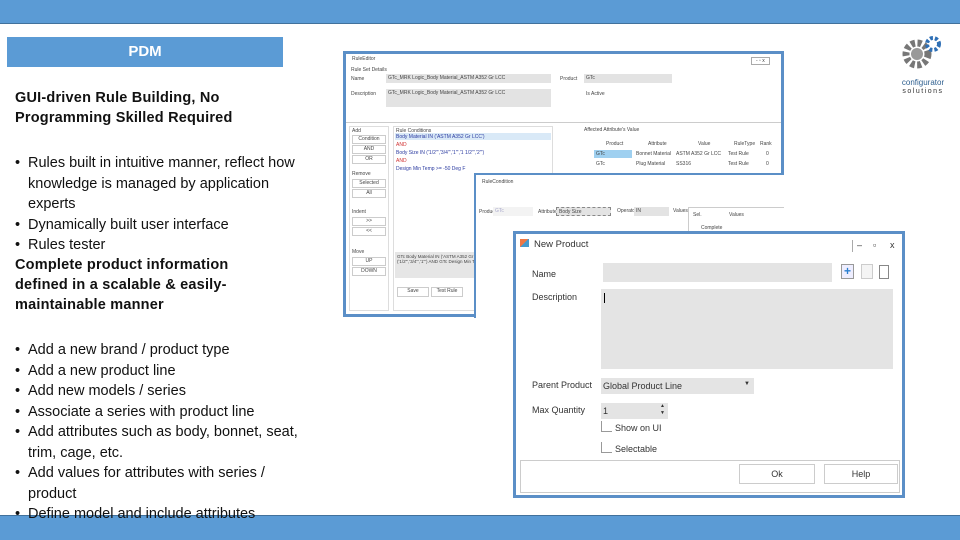 This screenshot has height=540, width=960. I want to click on bullet: Dynamically built user interface, so click(165, 225).